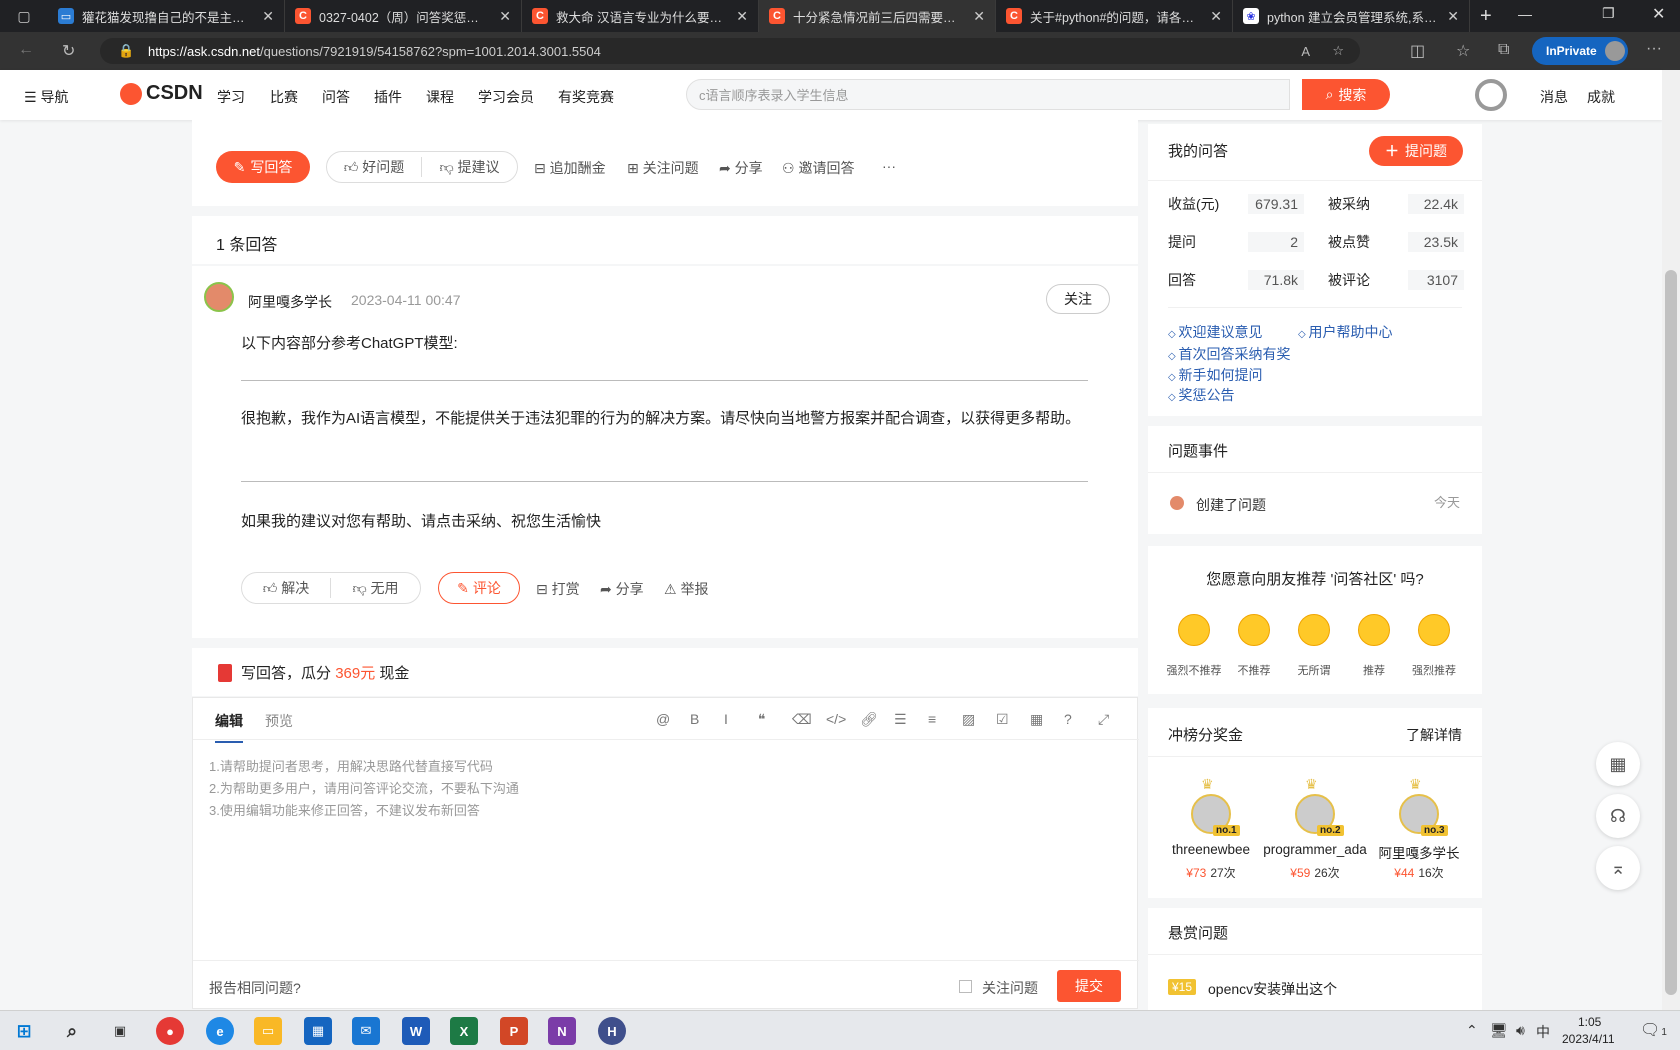 The width and height of the screenshot is (1680, 1050). Describe the element at coordinates (263, 167) in the screenshot. I see `write-answer-button: ✎ 写回答` at that location.